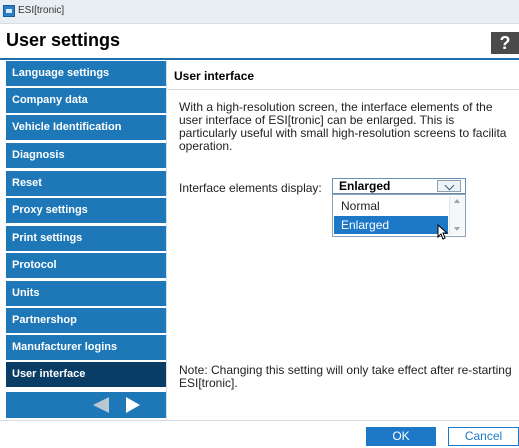  Describe the element at coordinates (86, 183) in the screenshot. I see `sidebar-item-reset: Reset` at that location.